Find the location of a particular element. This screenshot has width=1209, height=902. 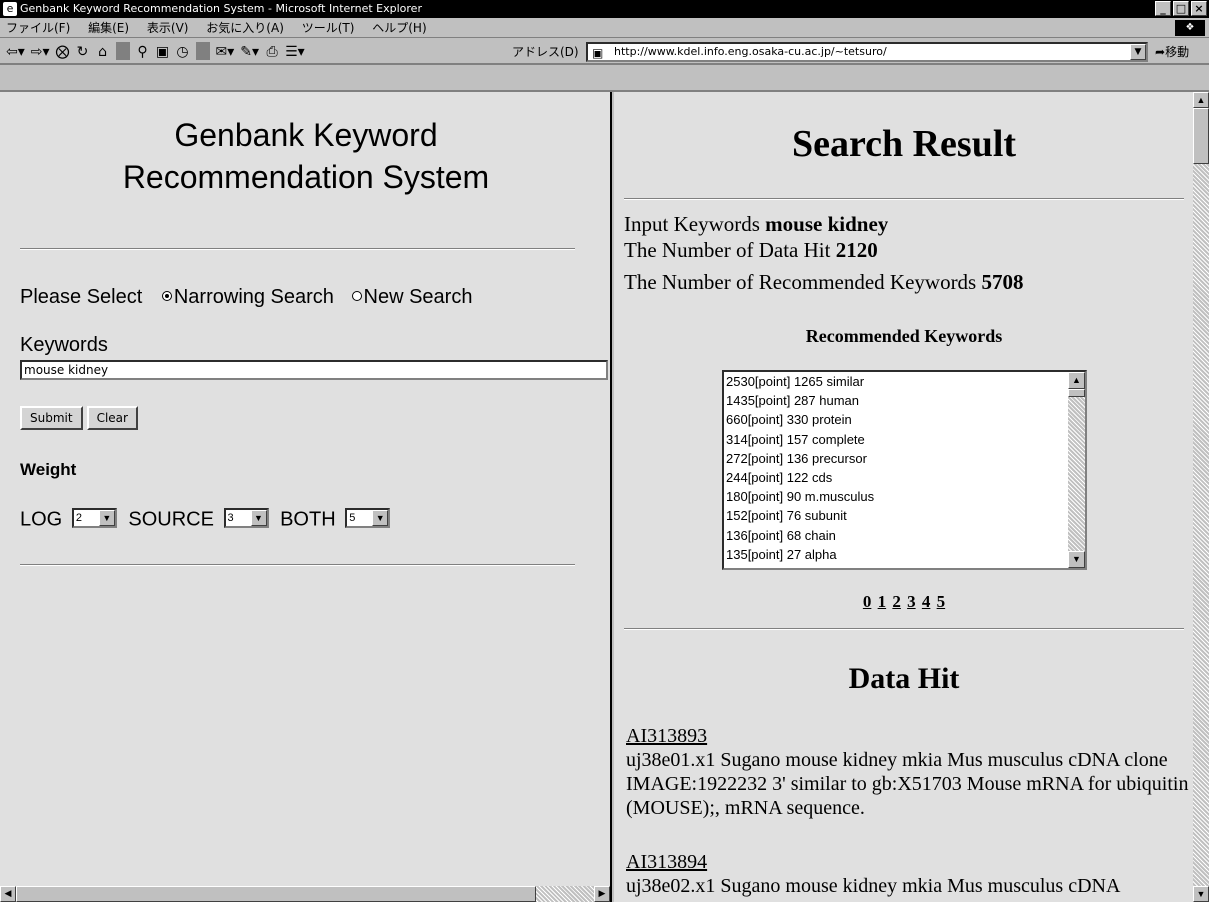

list-item: 1435[point] 287 human is located at coordinates (905, 400).